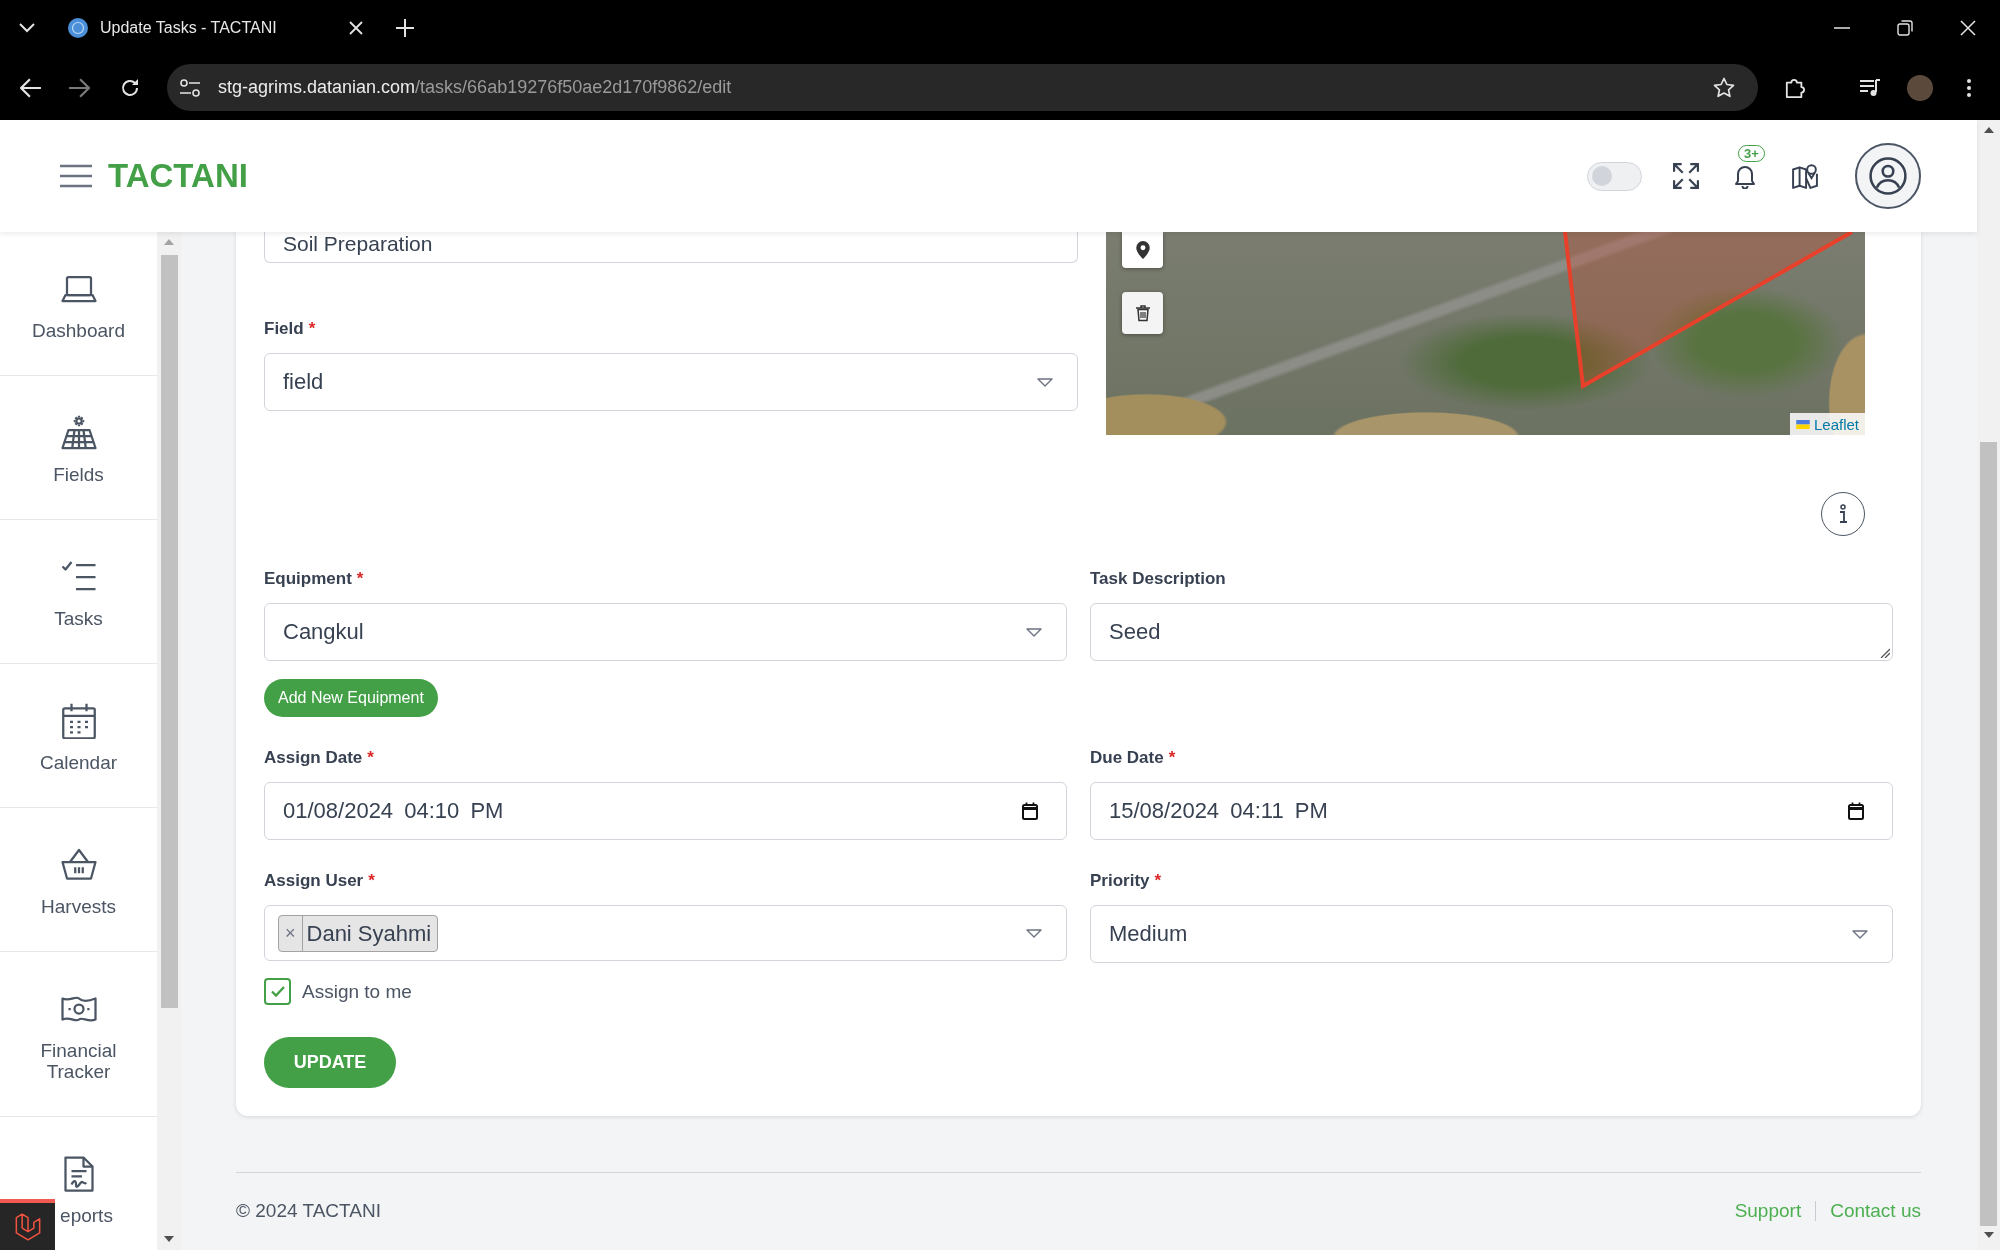 The width and height of the screenshot is (2000, 1250). Describe the element at coordinates (1988, 130) in the screenshot. I see `arrow-up-icon` at that location.